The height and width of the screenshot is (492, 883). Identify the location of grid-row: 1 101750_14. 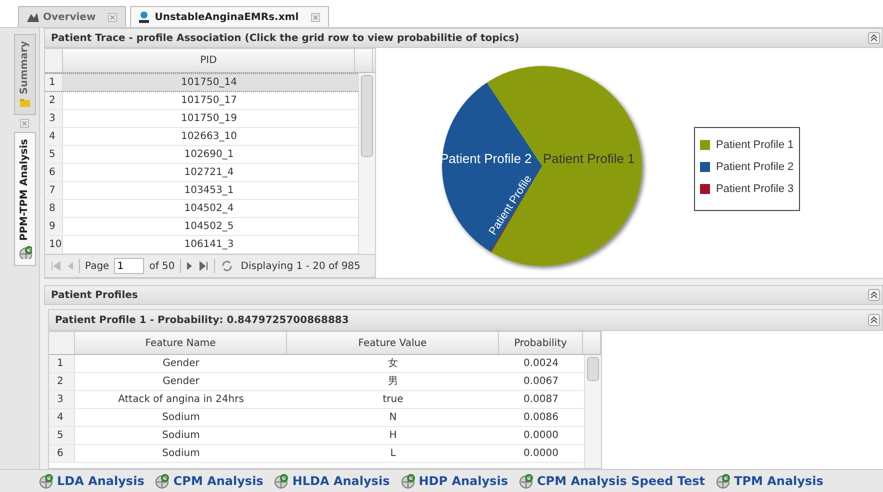
(201, 82).